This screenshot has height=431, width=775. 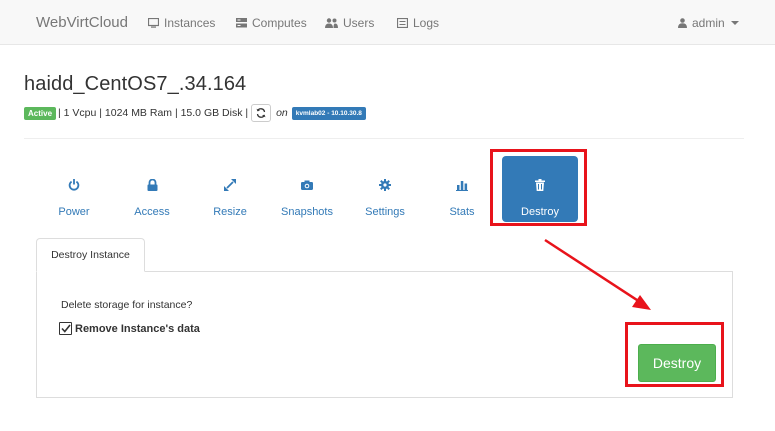 I want to click on divider, so click(x=384, y=138).